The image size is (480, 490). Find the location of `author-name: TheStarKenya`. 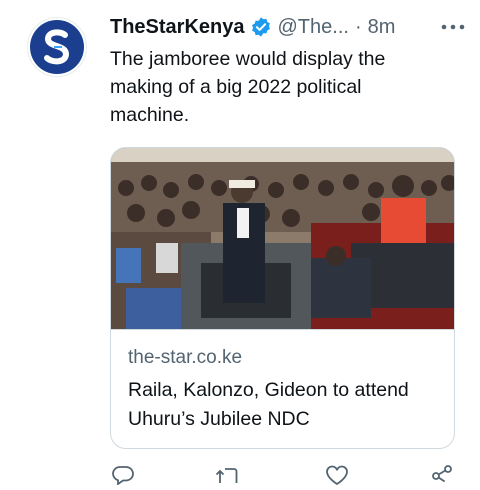

author-name: TheStarKenya is located at coordinates (177, 27).